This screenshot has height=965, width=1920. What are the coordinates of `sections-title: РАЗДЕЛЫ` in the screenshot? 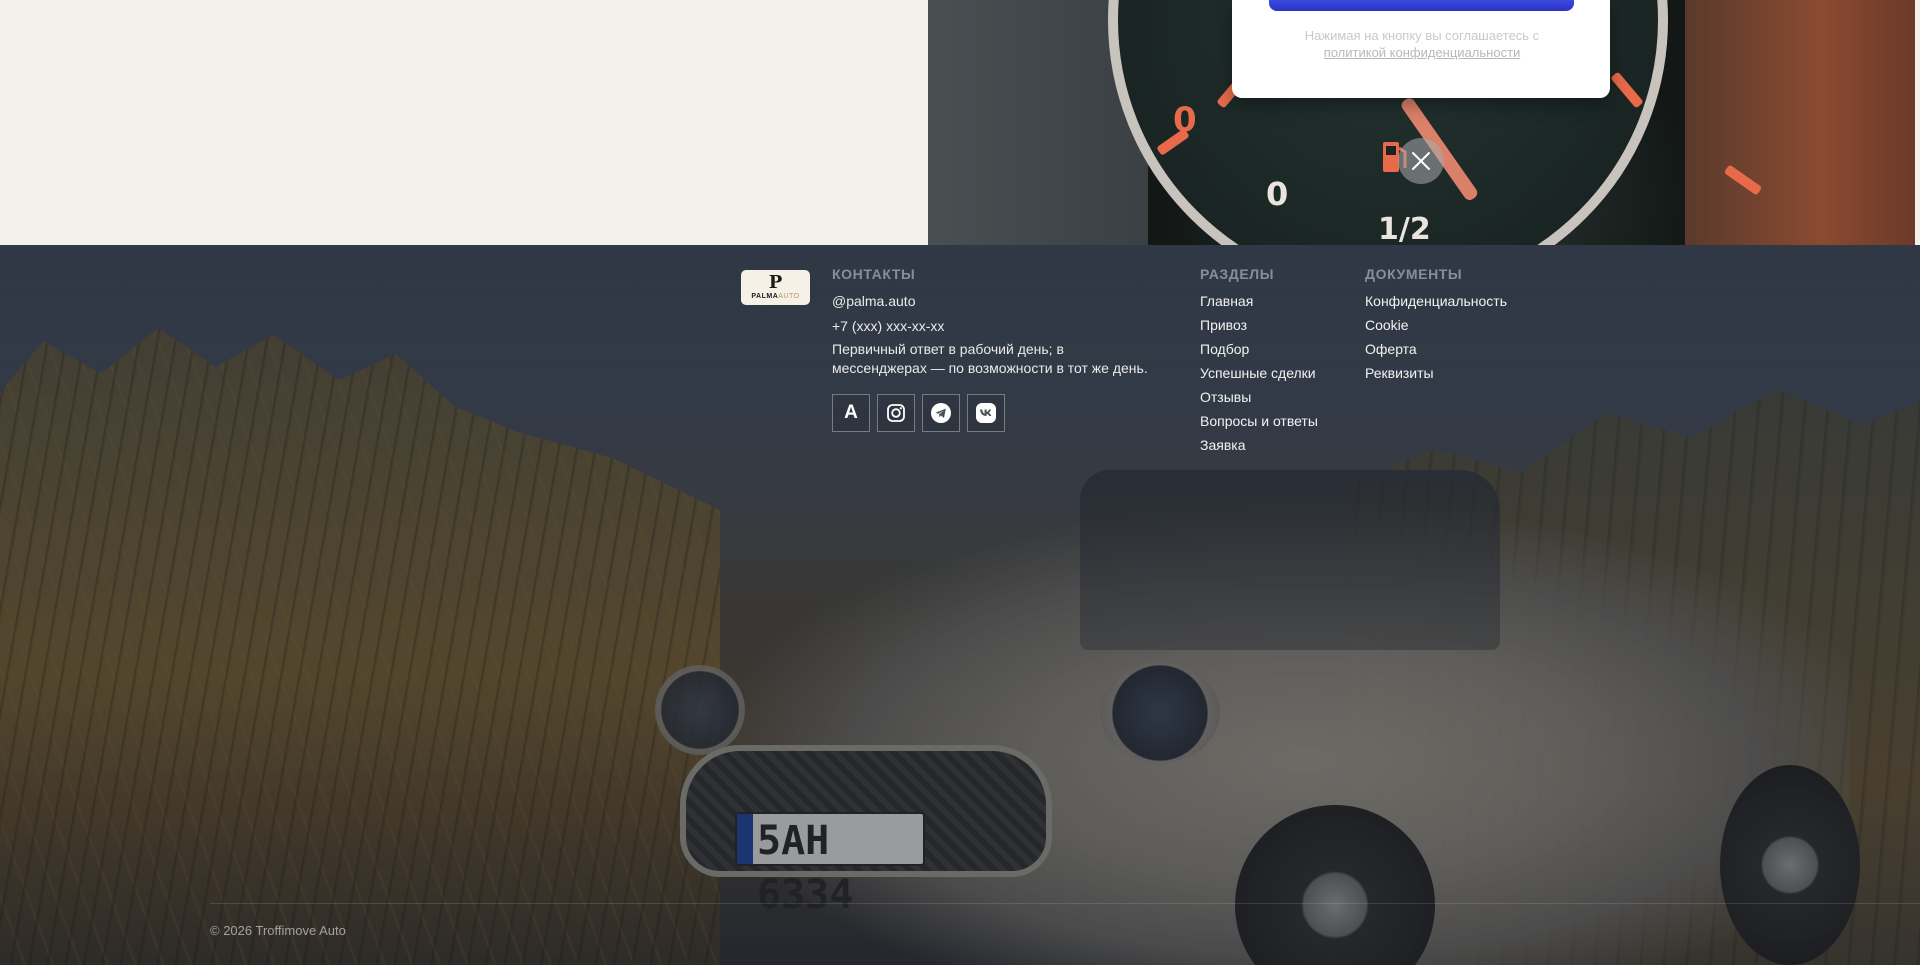 It's located at (1237, 274).